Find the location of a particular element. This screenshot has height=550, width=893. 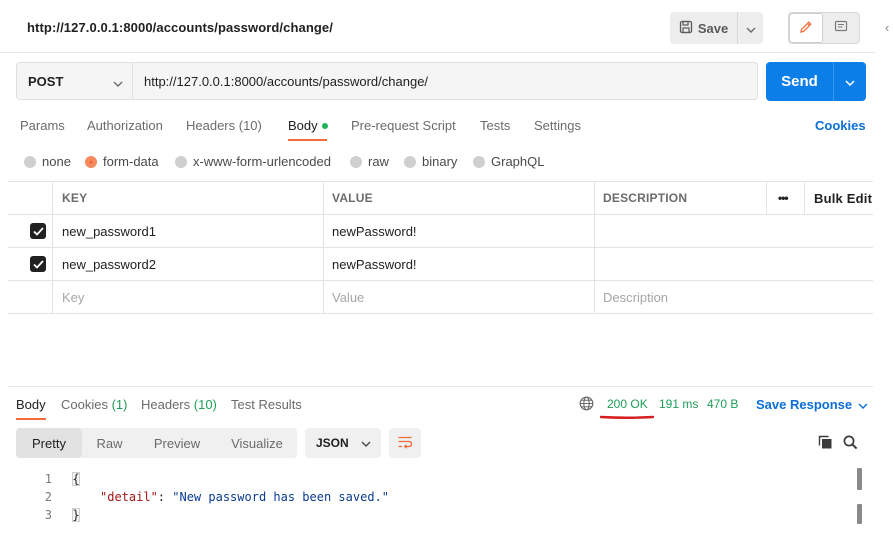

radio-urlencoded: x-www-form-urlencoded is located at coordinates (253, 161).